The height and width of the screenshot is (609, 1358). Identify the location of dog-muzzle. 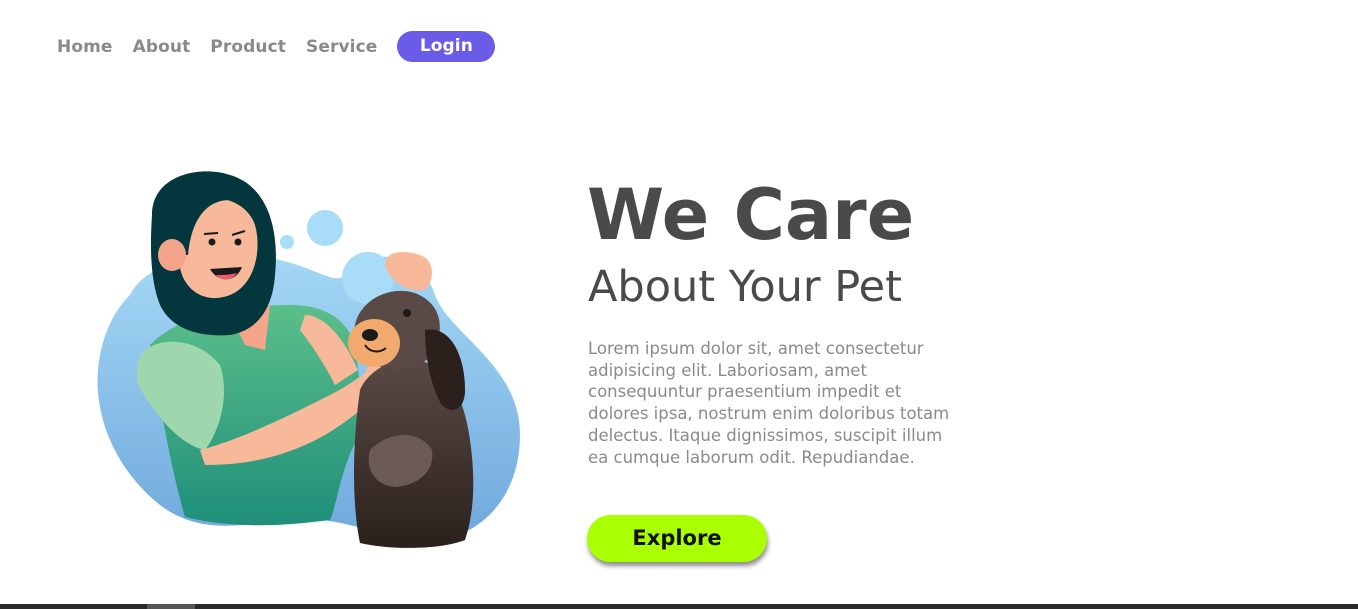
(374, 343).